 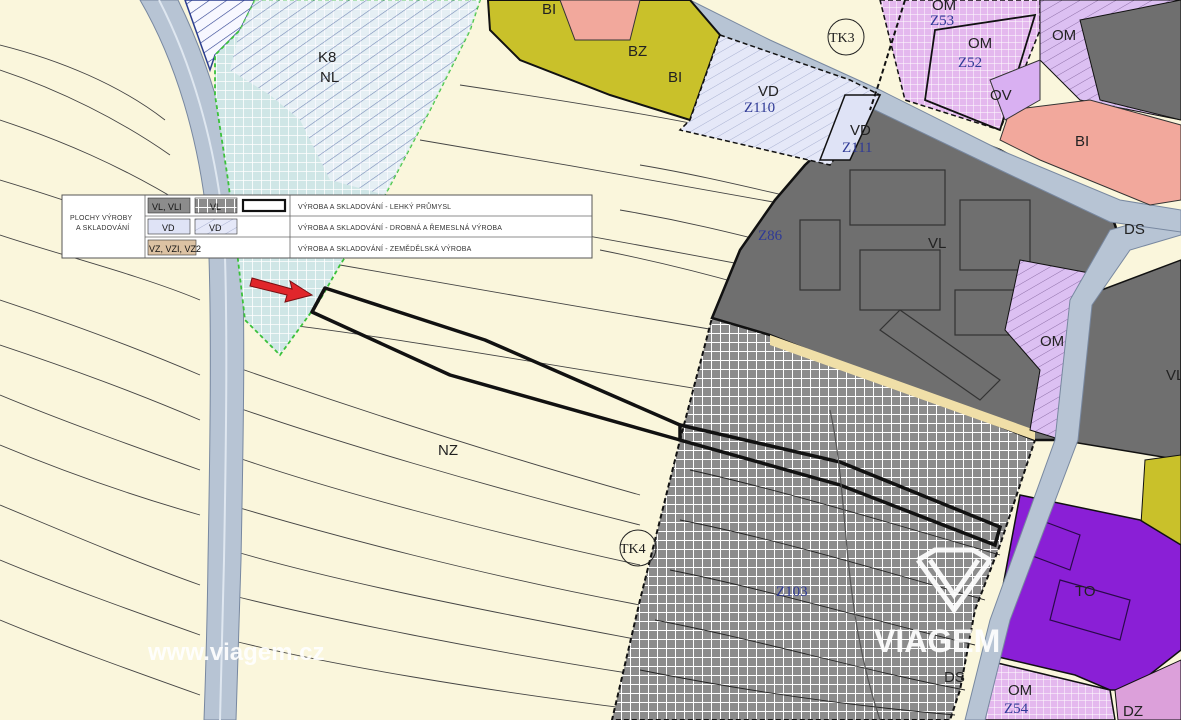 What do you see at coordinates (937, 243) in the screenshot?
I see `label-vl-main: VL` at bounding box center [937, 243].